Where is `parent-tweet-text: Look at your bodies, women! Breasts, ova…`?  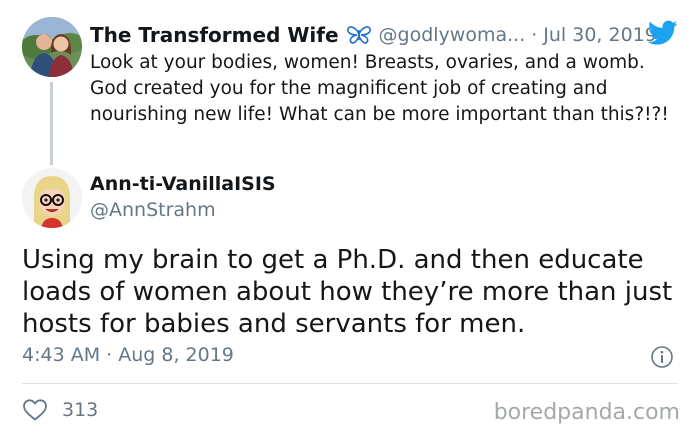 parent-tweet-text: Look at your bodies, women! Breasts, ova… is located at coordinates (379, 88).